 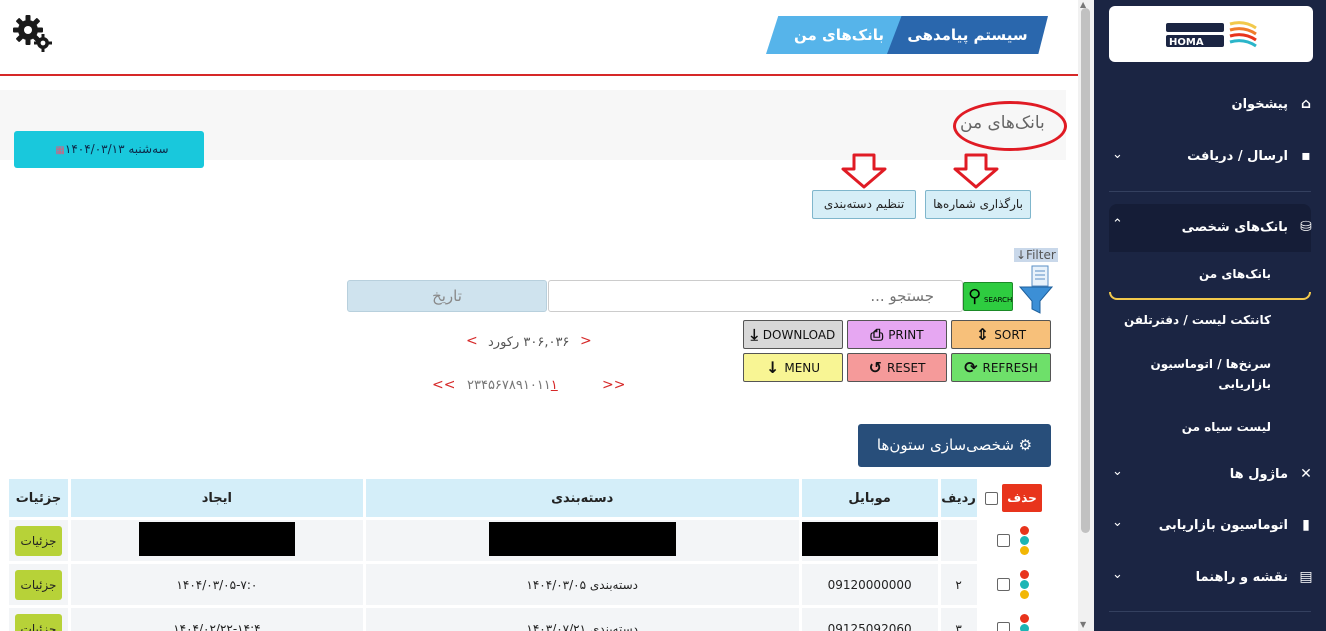 I want to click on nav-marketing-automation: ▮ اتوماسیون بازاریابی, so click(x=1236, y=525).